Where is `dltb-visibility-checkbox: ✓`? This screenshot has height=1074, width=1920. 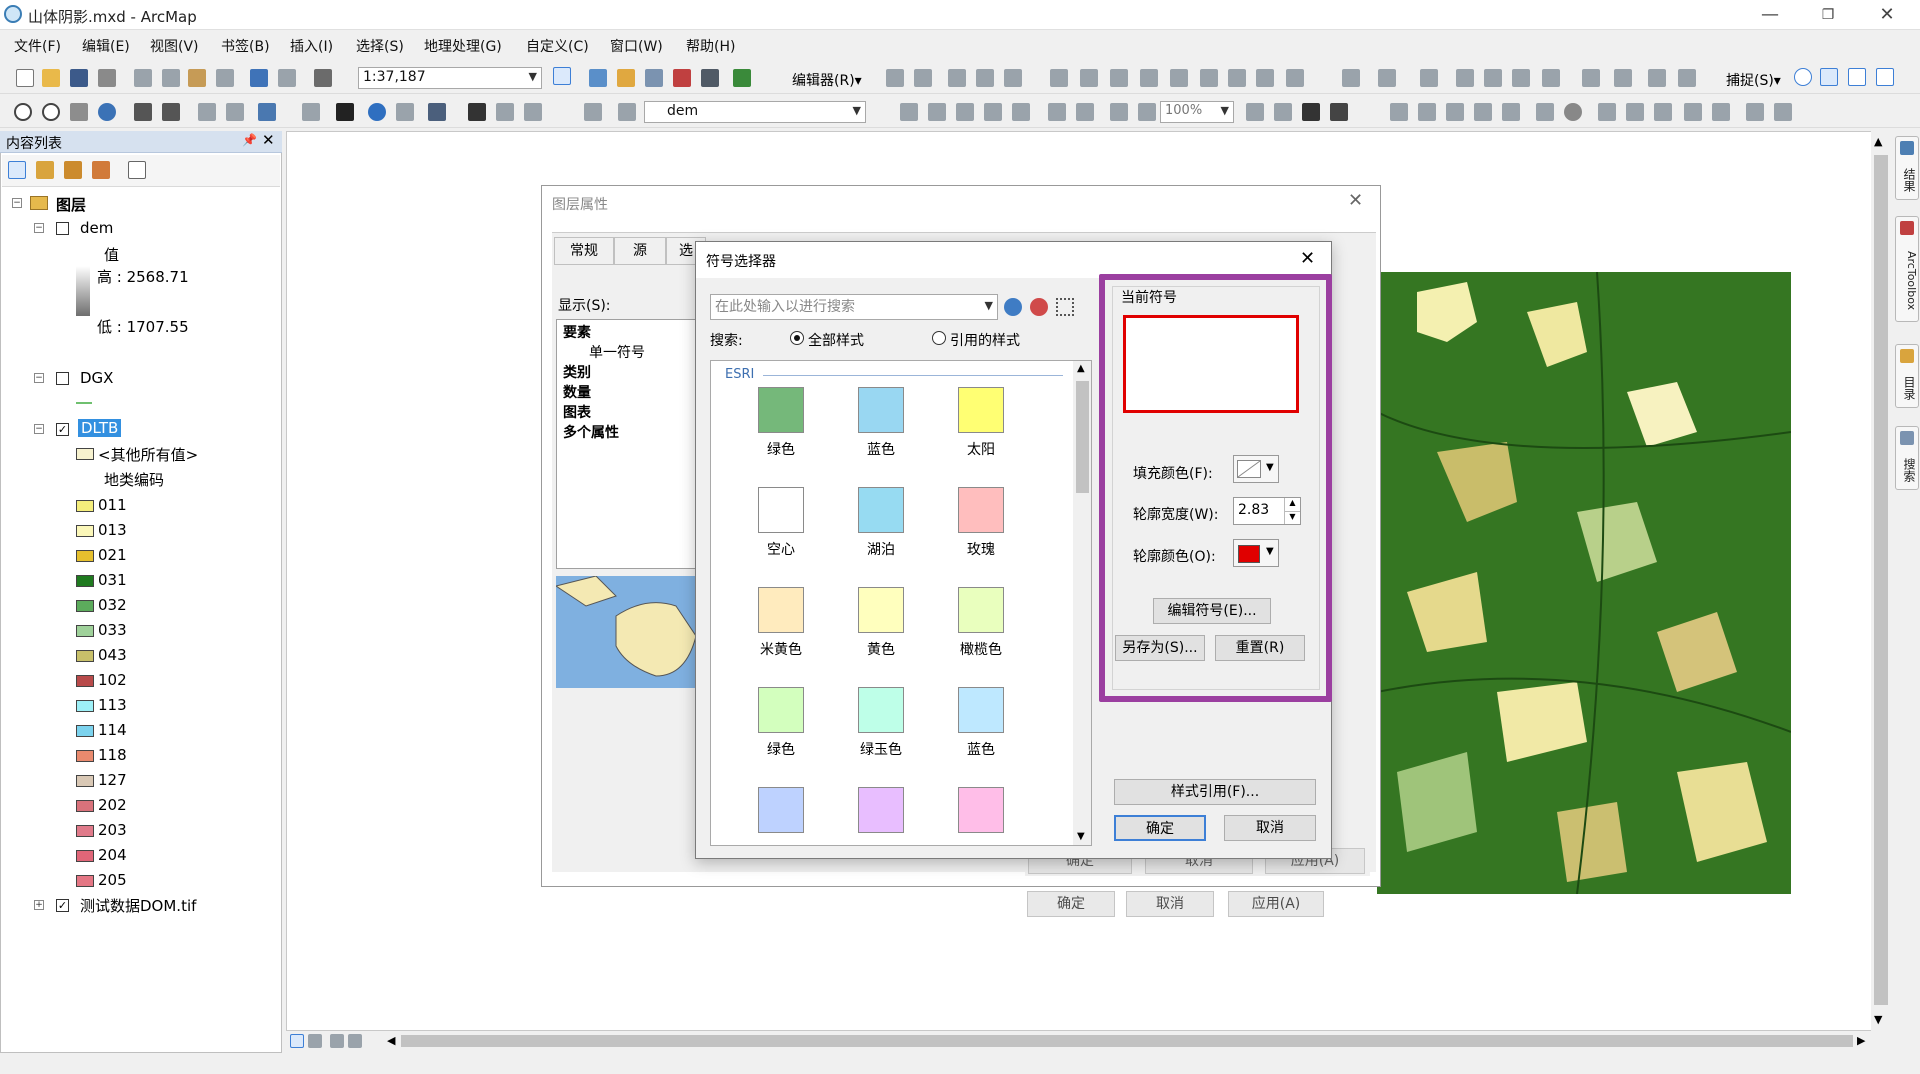 dltb-visibility-checkbox: ✓ is located at coordinates (62, 429).